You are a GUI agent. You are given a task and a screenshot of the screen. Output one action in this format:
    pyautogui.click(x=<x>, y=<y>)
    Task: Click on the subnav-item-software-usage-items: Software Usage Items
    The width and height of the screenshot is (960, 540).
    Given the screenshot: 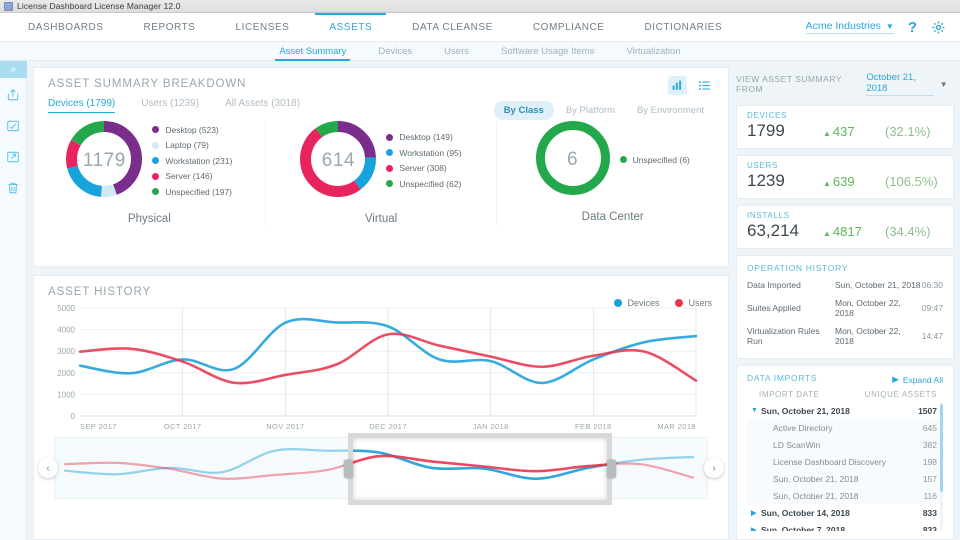 What is the action you would take?
    pyautogui.click(x=547, y=51)
    